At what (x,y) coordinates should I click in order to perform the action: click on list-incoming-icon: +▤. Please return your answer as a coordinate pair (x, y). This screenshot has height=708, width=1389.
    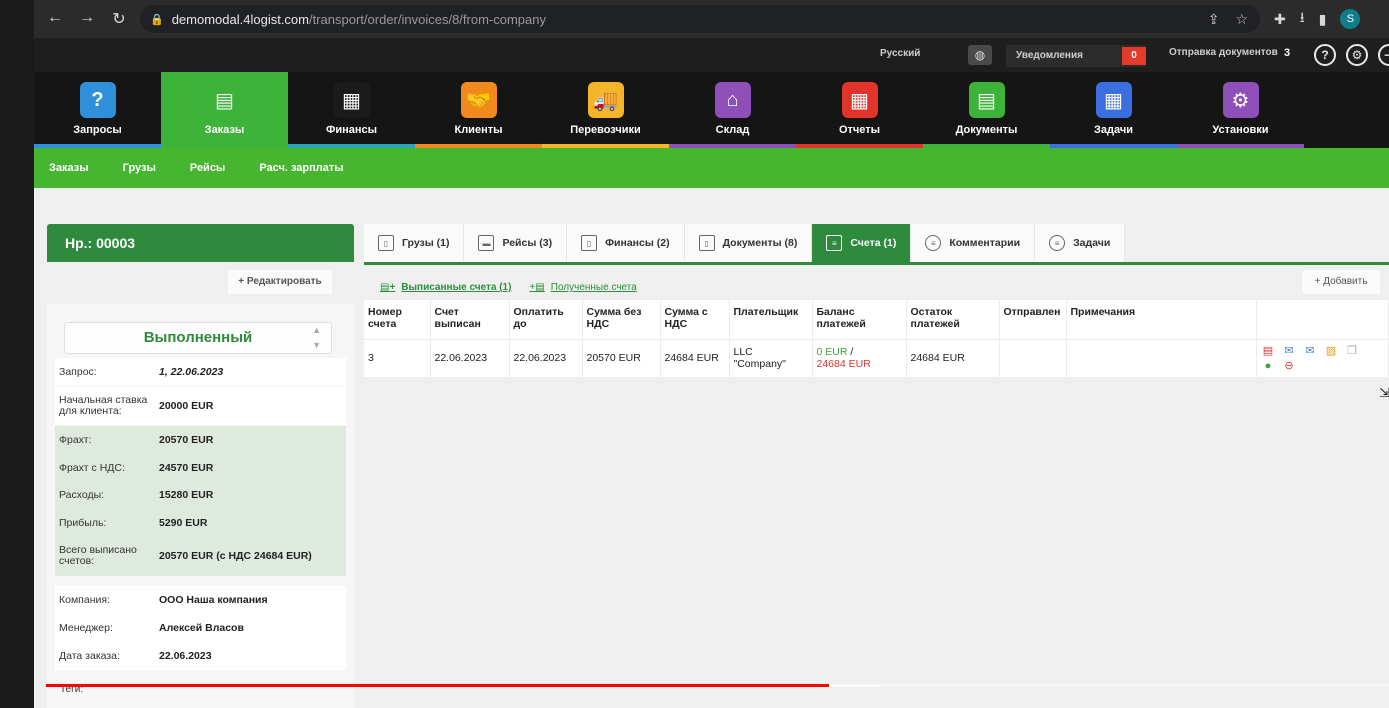
    Looking at the image, I should click on (537, 287).